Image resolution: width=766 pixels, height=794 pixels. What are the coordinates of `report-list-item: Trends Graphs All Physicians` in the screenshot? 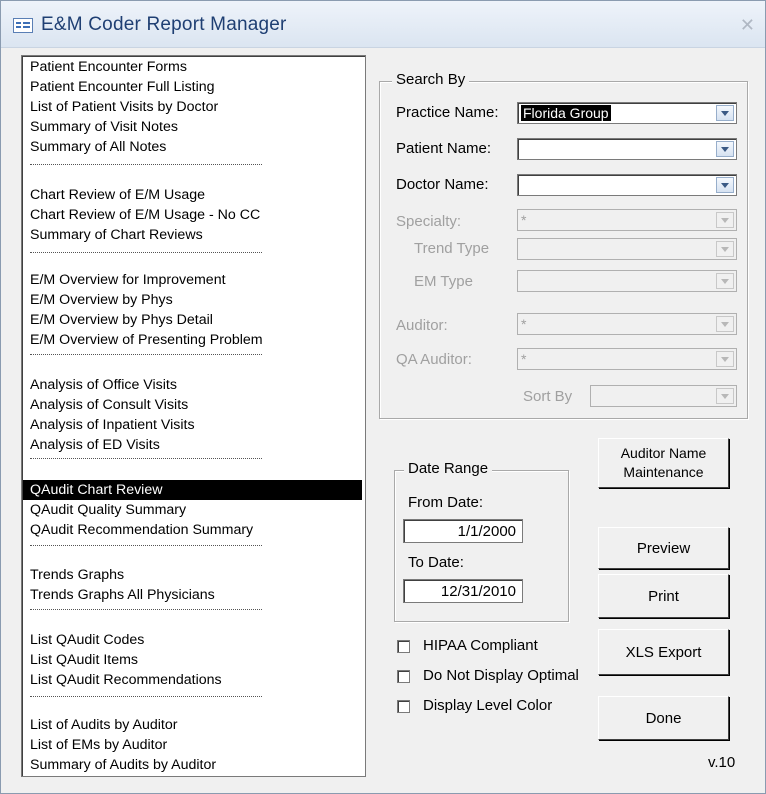 It's located at (122, 595).